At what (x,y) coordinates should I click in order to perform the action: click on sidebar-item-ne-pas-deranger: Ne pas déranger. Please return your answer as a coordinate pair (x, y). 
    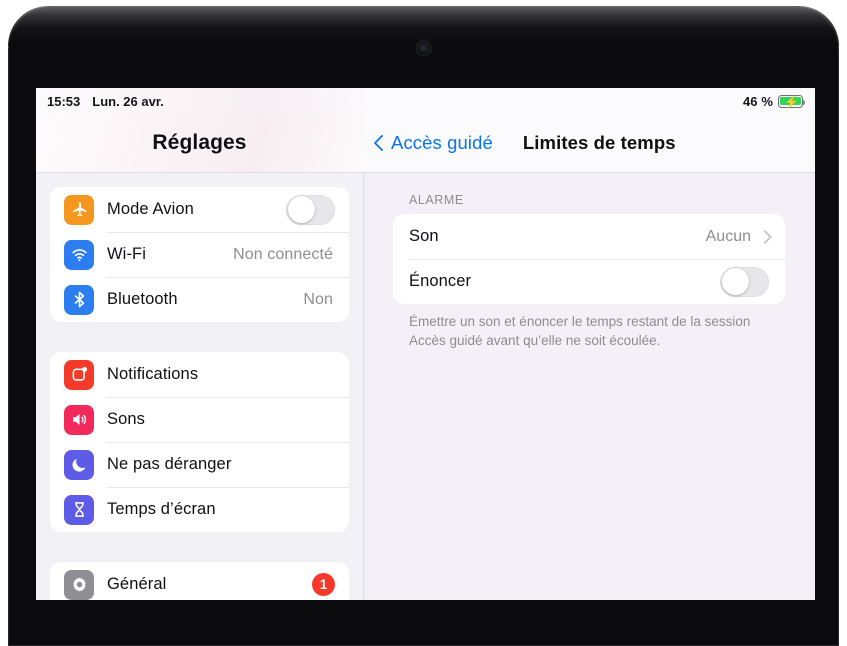
    Looking at the image, I should click on (199, 464).